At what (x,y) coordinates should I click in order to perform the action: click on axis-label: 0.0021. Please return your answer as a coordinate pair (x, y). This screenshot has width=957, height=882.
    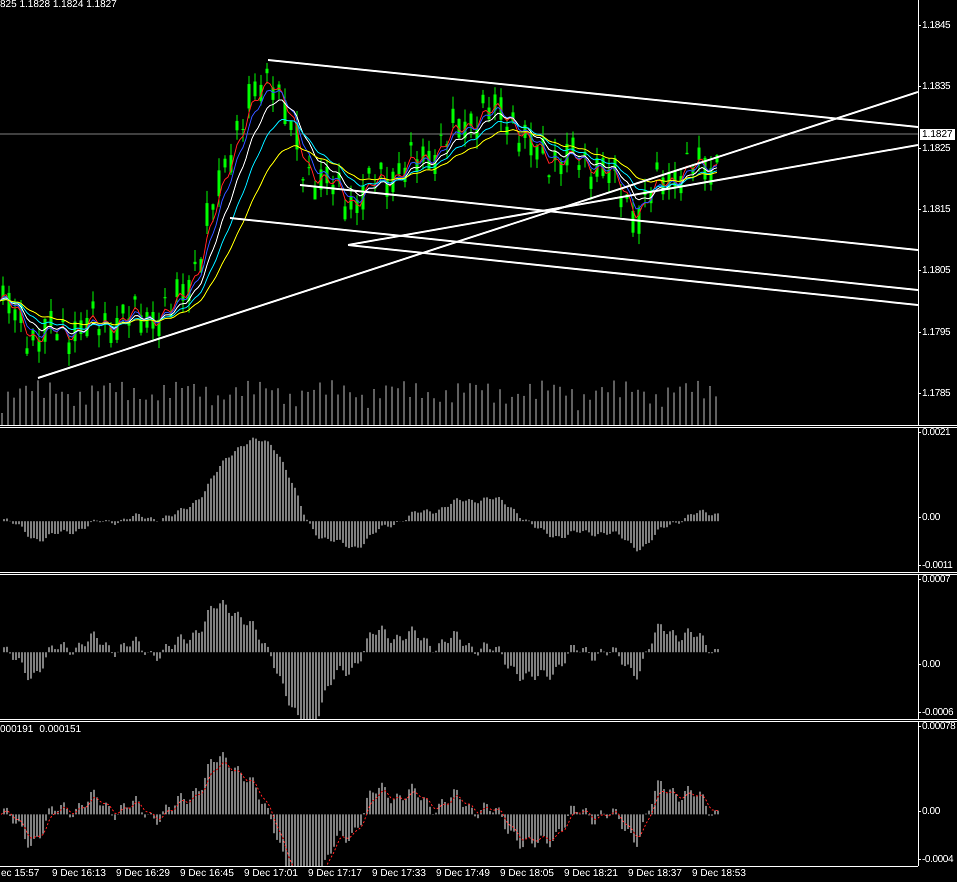
    Looking at the image, I should click on (934, 432).